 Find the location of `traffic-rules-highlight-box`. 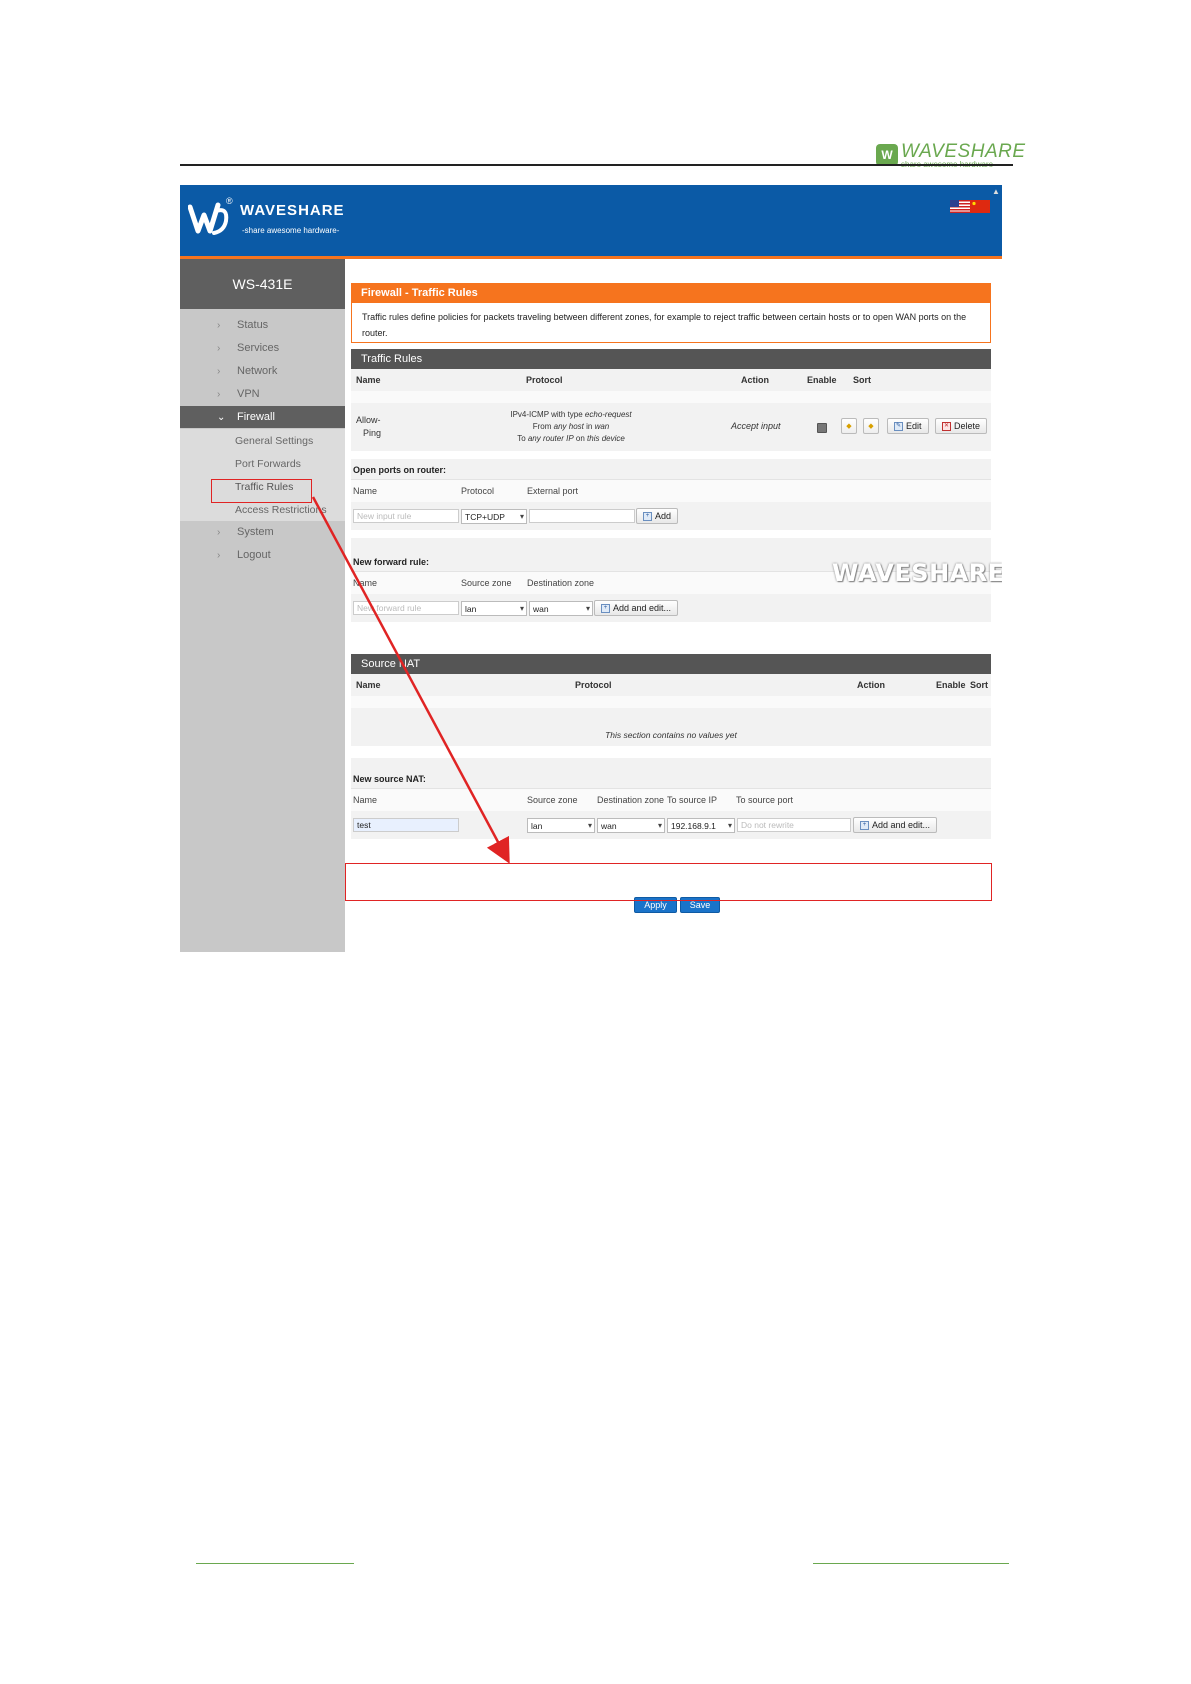

traffic-rules-highlight-box is located at coordinates (261, 491).